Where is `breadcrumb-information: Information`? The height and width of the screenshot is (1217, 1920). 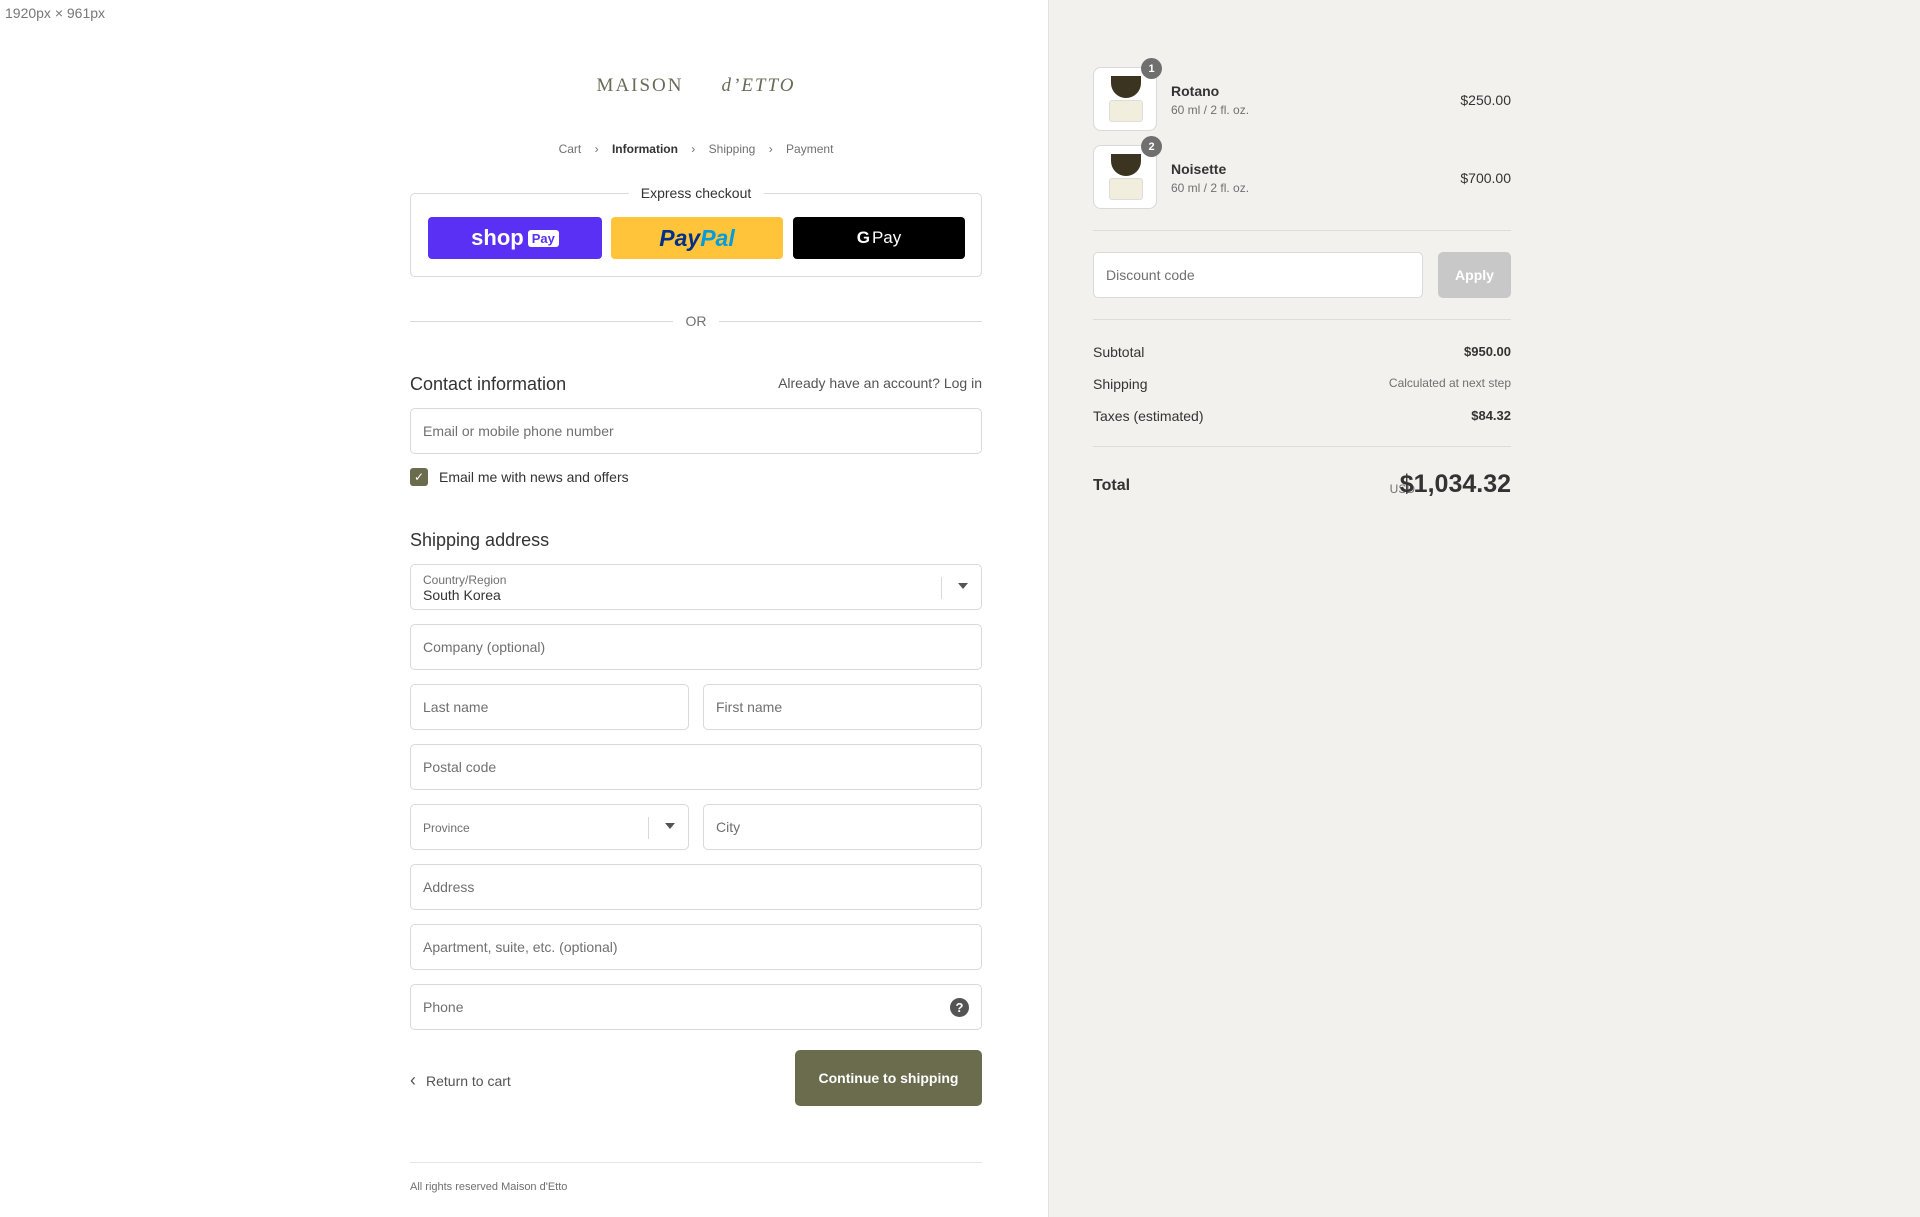
breadcrumb-information: Information is located at coordinates (644, 149).